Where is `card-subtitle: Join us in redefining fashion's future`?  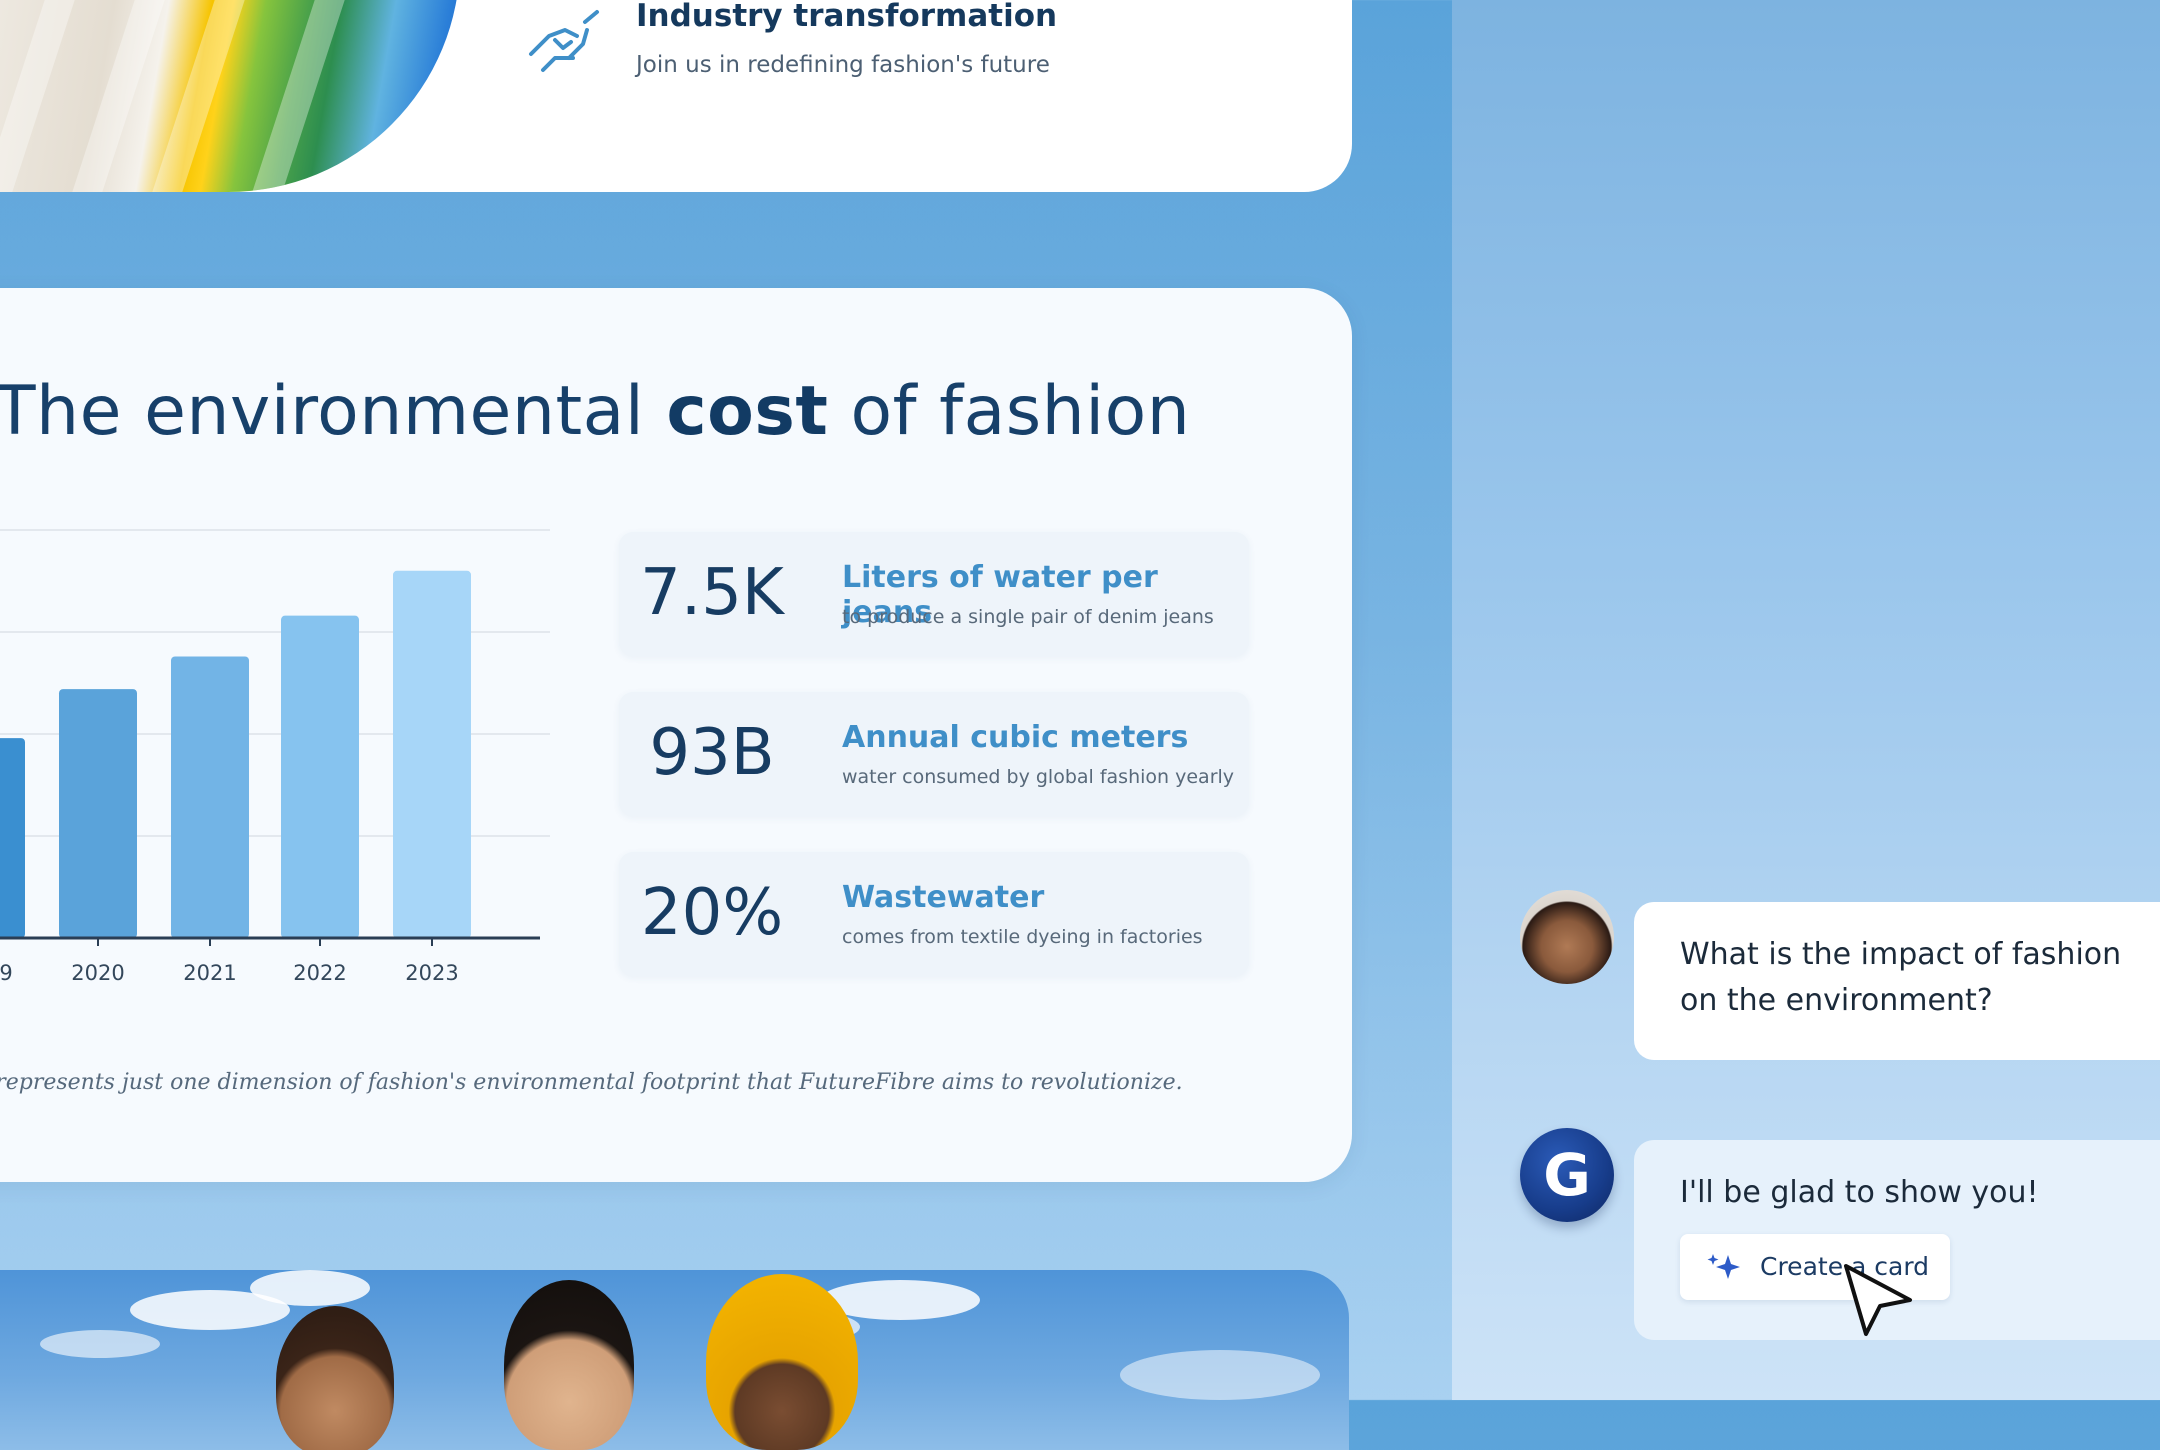 card-subtitle: Join us in redefining fashion's future is located at coordinates (843, 65).